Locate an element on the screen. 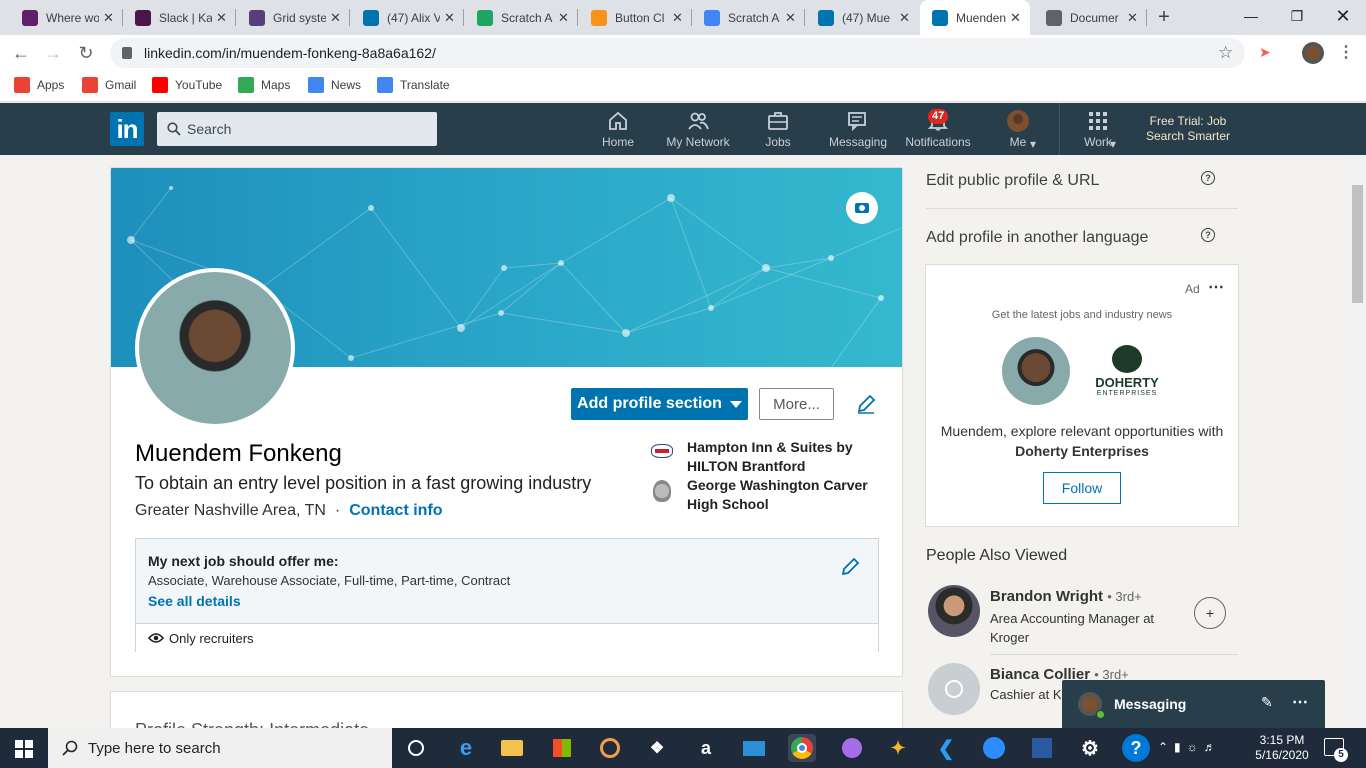 This screenshot has height=768, width=1366. settings-gear-icon: ⚙ is located at coordinates (1090, 748).